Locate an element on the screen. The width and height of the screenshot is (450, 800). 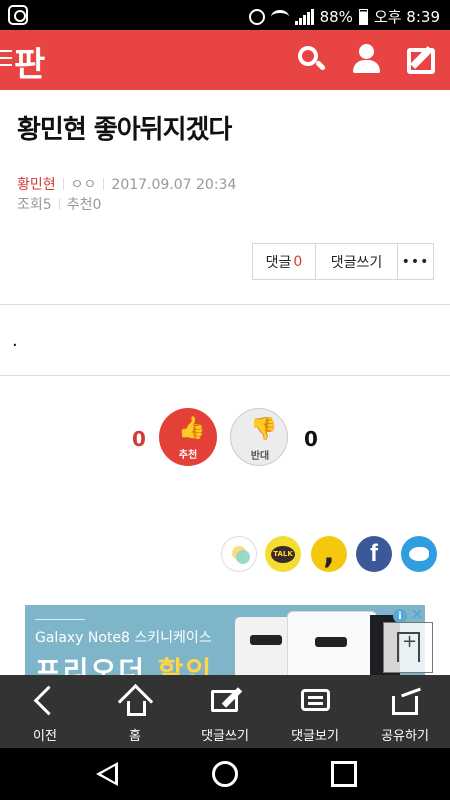
ad-headline: 프리오더 할인 is located at coordinates (124, 665).